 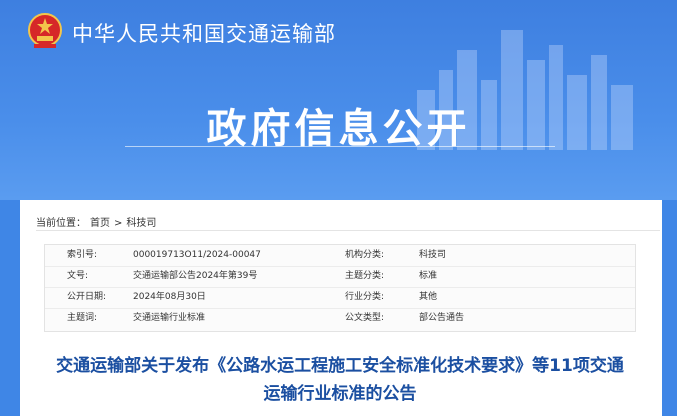 I want to click on info-value: 2024年08月30日, so click(x=169, y=297).